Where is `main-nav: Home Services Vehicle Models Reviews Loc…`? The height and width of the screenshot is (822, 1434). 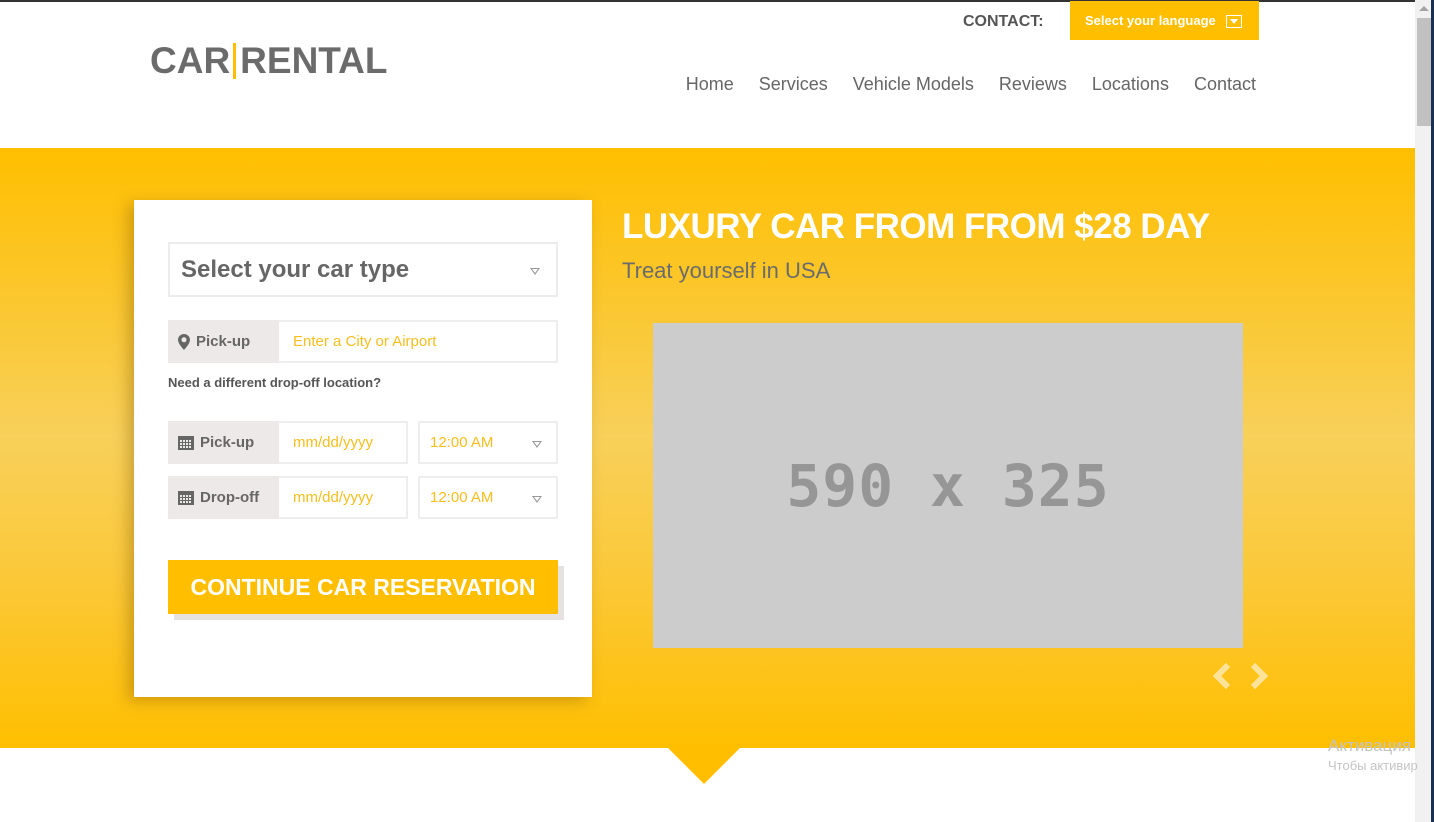
main-nav: Home Services Vehicle Models Reviews Loc… is located at coordinates (958, 84).